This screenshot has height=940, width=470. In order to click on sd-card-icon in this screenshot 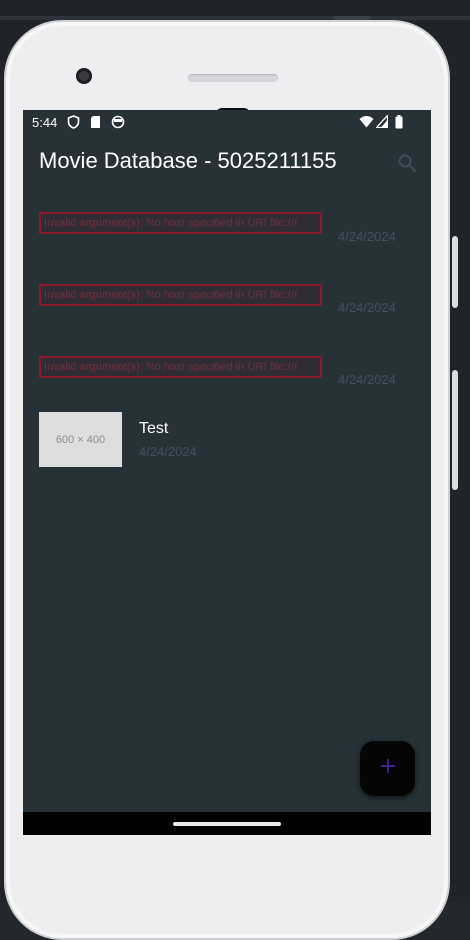, I will do `click(95, 123)`.